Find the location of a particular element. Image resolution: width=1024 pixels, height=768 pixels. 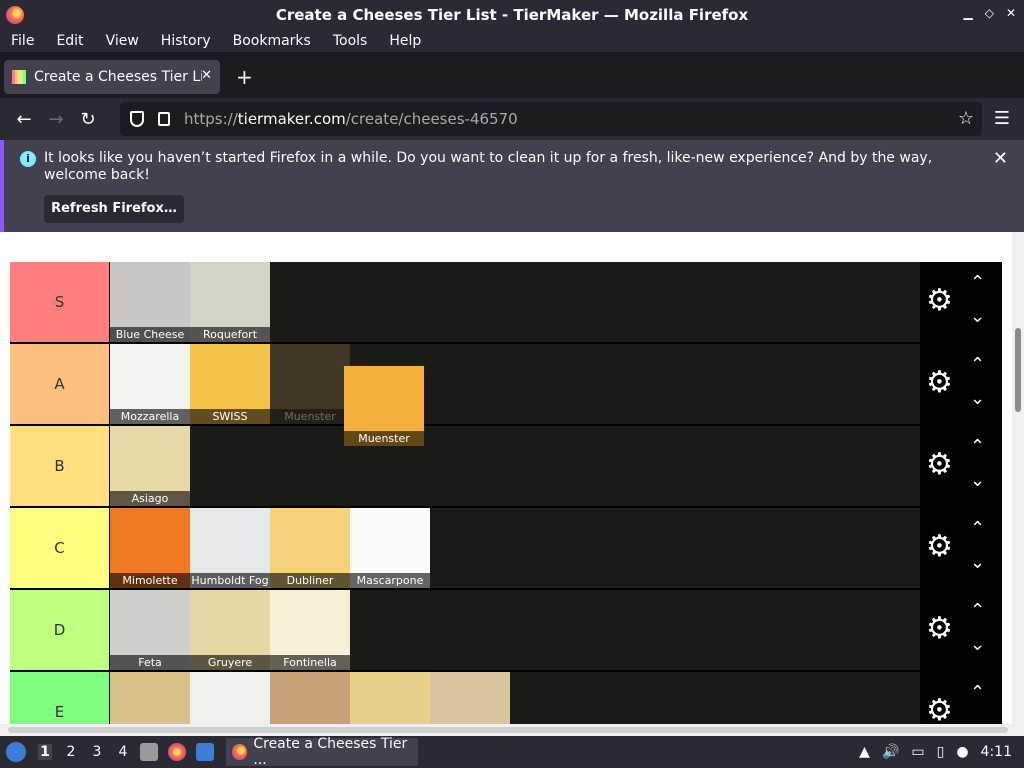

hscroll-thumb is located at coordinates (508, 730).